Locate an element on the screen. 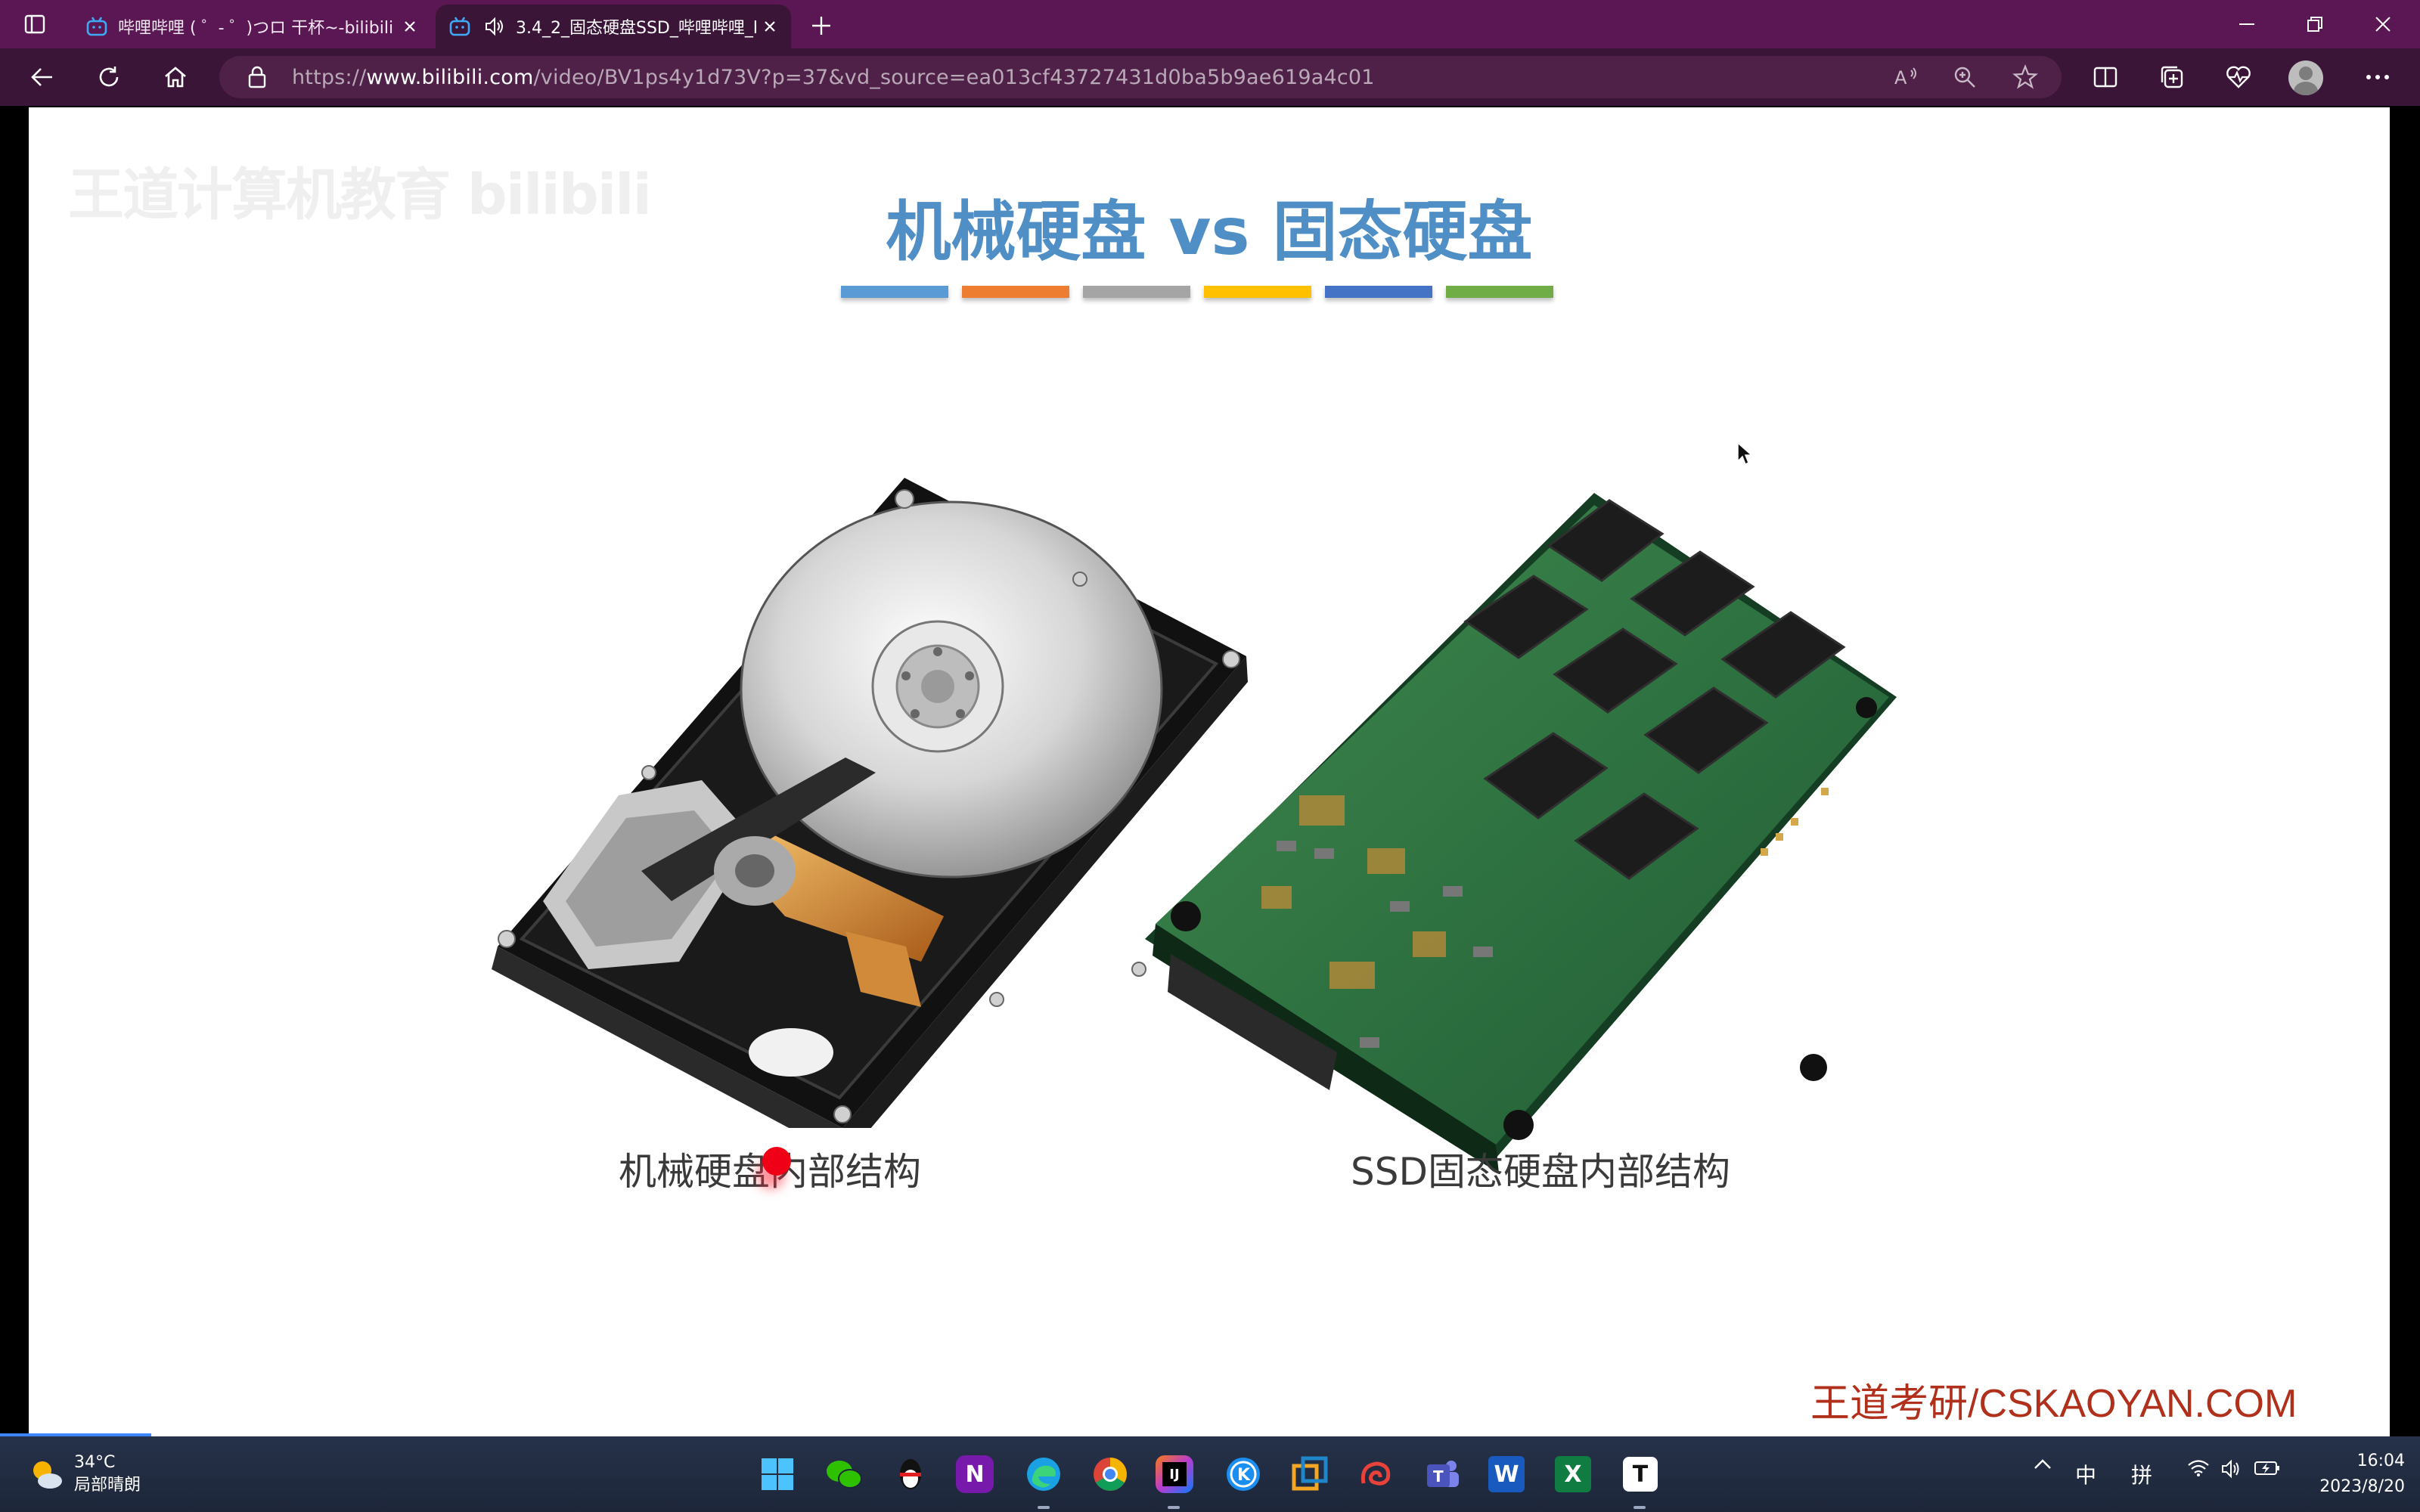 The width and height of the screenshot is (2420, 1512). chevron-up-icon is located at coordinates (2042, 1464).